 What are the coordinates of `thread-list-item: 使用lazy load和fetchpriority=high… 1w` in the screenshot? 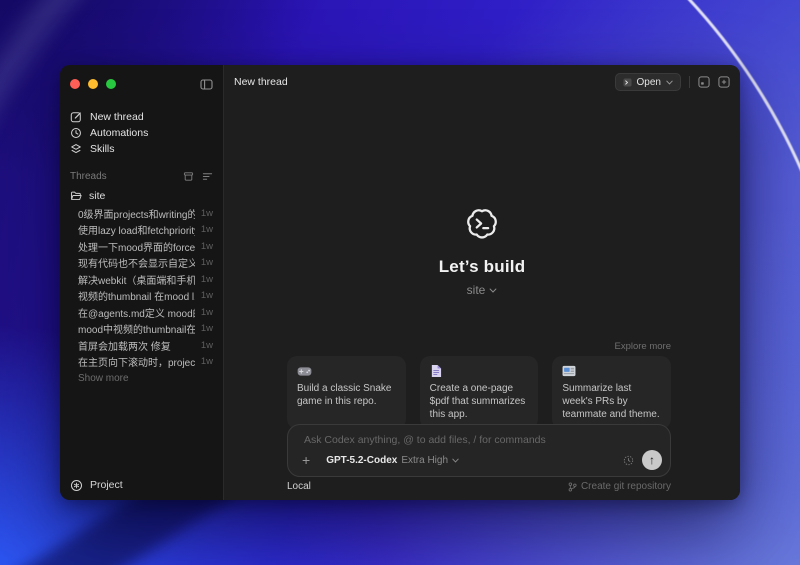 It's located at (141, 230).